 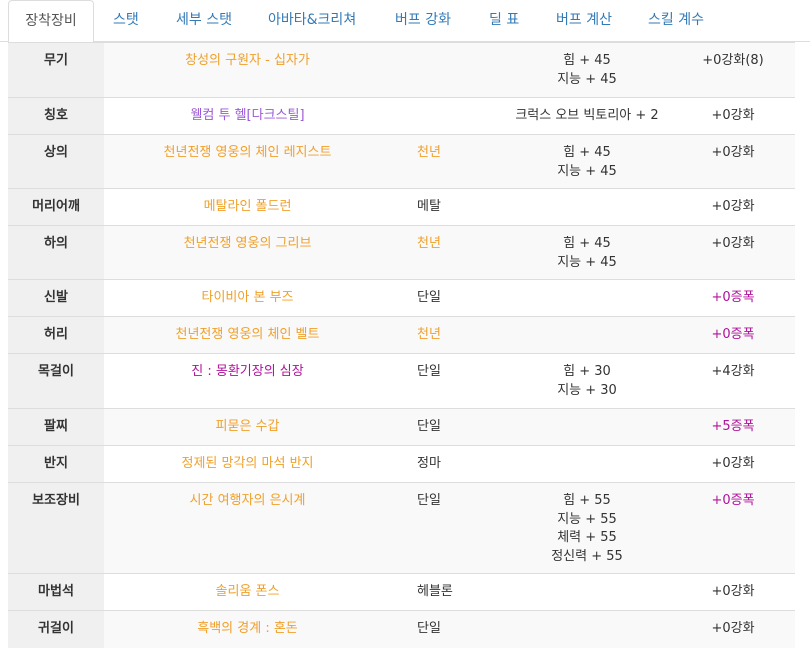 I want to click on enhance-level: +0강화(8), so click(x=733, y=70).